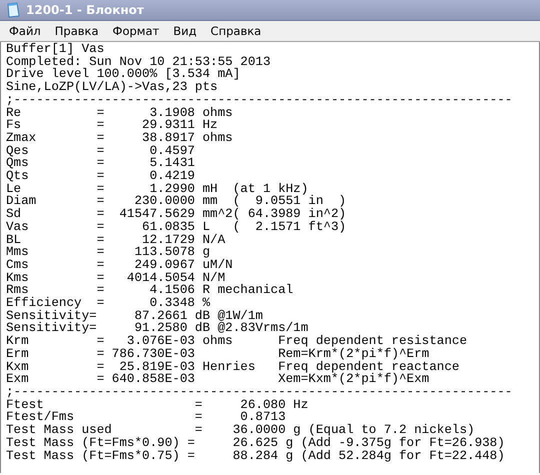 Image resolution: width=540 pixels, height=475 pixels. Describe the element at coordinates (100, 151) in the screenshot. I see `text-line: Qes = 0.4597` at that location.